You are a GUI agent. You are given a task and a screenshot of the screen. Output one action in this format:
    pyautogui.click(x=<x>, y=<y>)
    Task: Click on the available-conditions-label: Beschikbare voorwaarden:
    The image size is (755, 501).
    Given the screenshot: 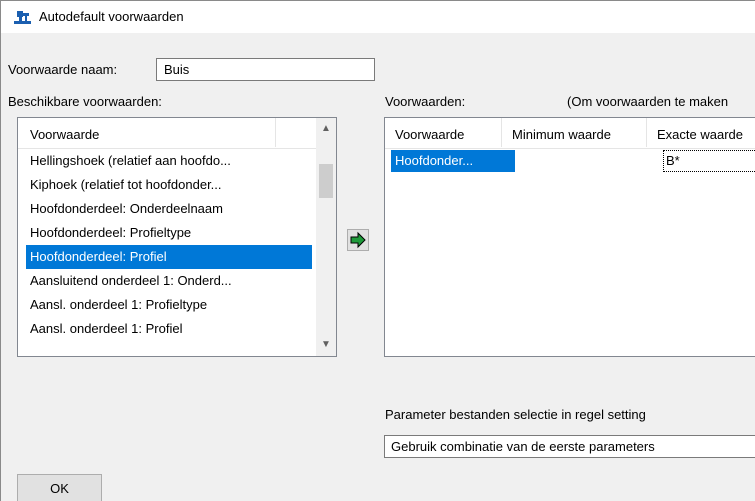 What is the action you would take?
    pyautogui.click(x=85, y=101)
    